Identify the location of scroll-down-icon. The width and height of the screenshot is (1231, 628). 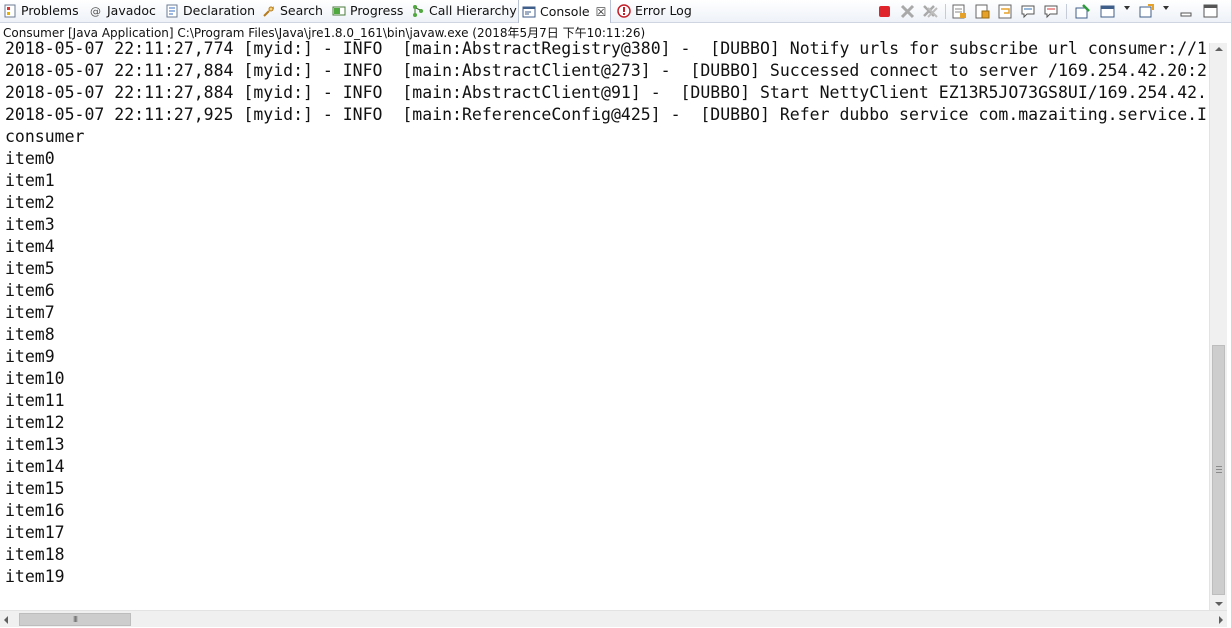
(1219, 604).